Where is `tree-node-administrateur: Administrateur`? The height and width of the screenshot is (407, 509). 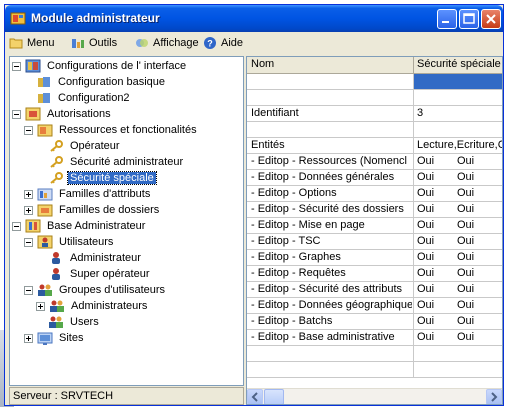 tree-node-administrateur: Administrateur is located at coordinates (95, 258).